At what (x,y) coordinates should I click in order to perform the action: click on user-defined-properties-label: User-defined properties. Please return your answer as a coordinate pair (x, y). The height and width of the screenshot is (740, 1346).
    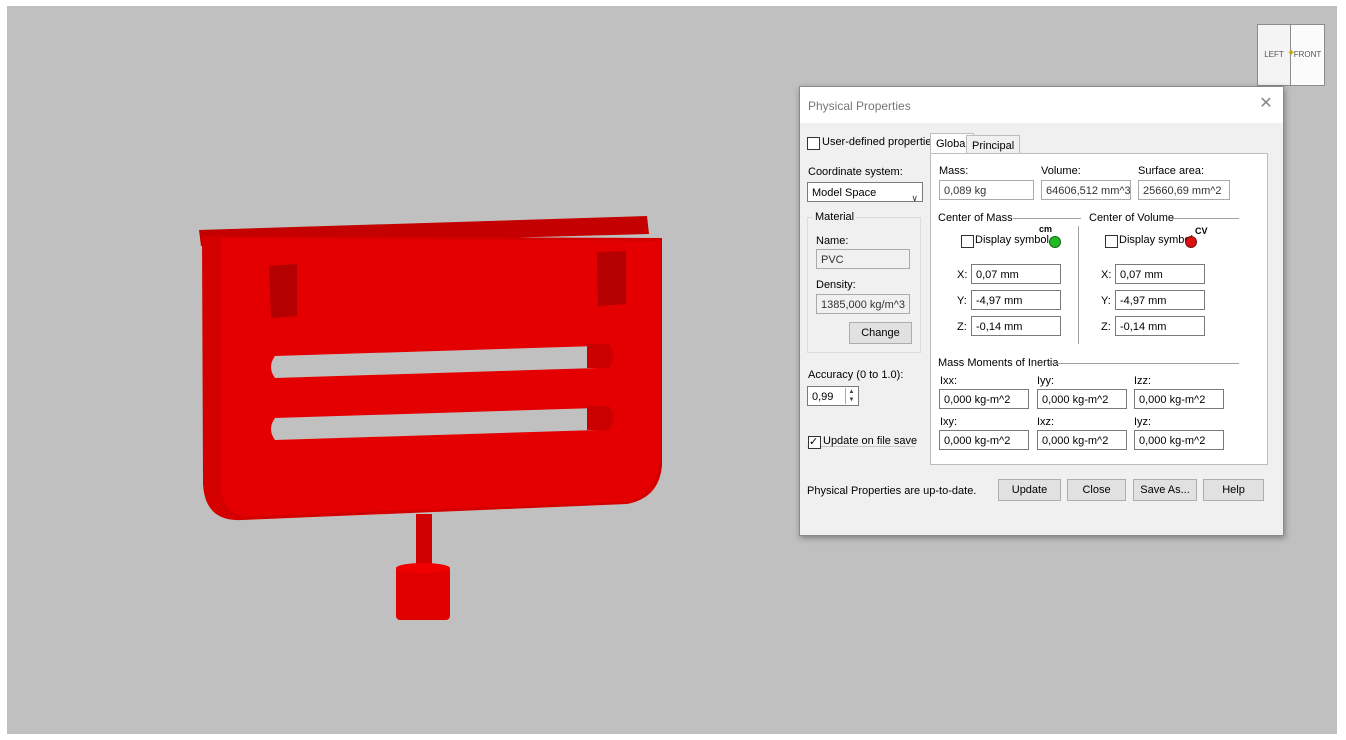
    Looking at the image, I should click on (879, 142).